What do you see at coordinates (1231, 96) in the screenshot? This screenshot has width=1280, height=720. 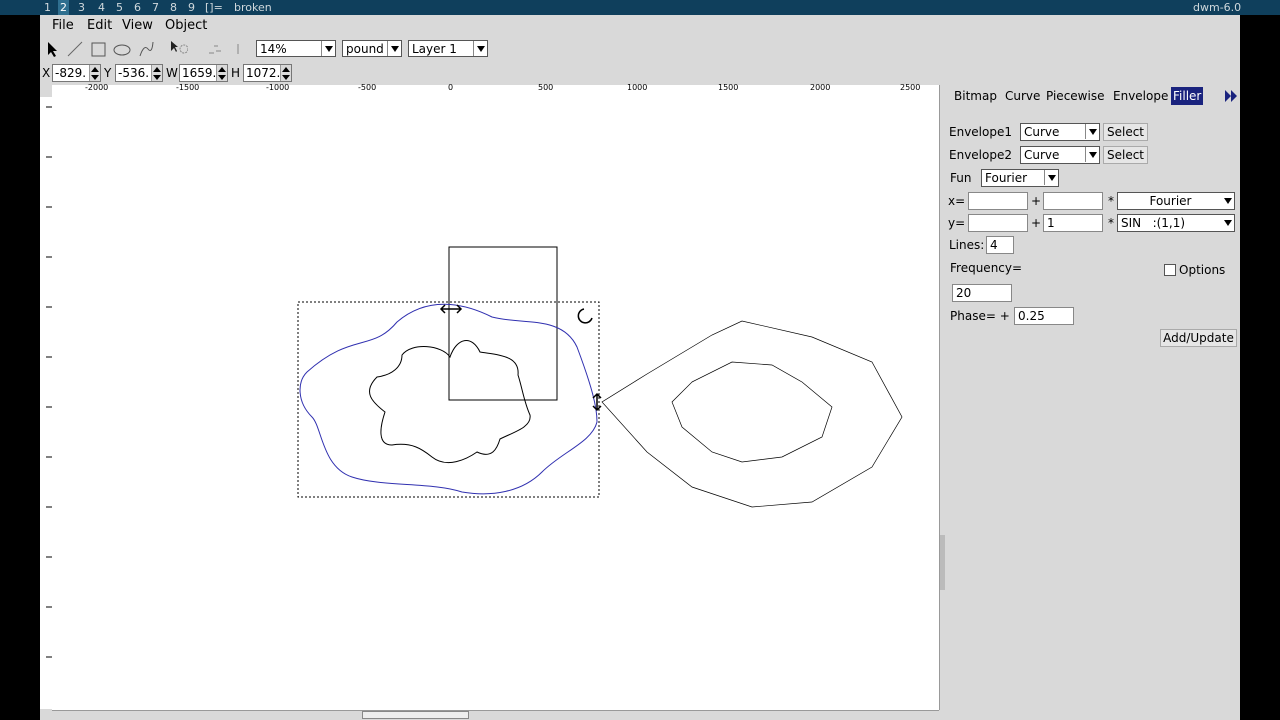 I see `tab-scroll-right-icon` at bounding box center [1231, 96].